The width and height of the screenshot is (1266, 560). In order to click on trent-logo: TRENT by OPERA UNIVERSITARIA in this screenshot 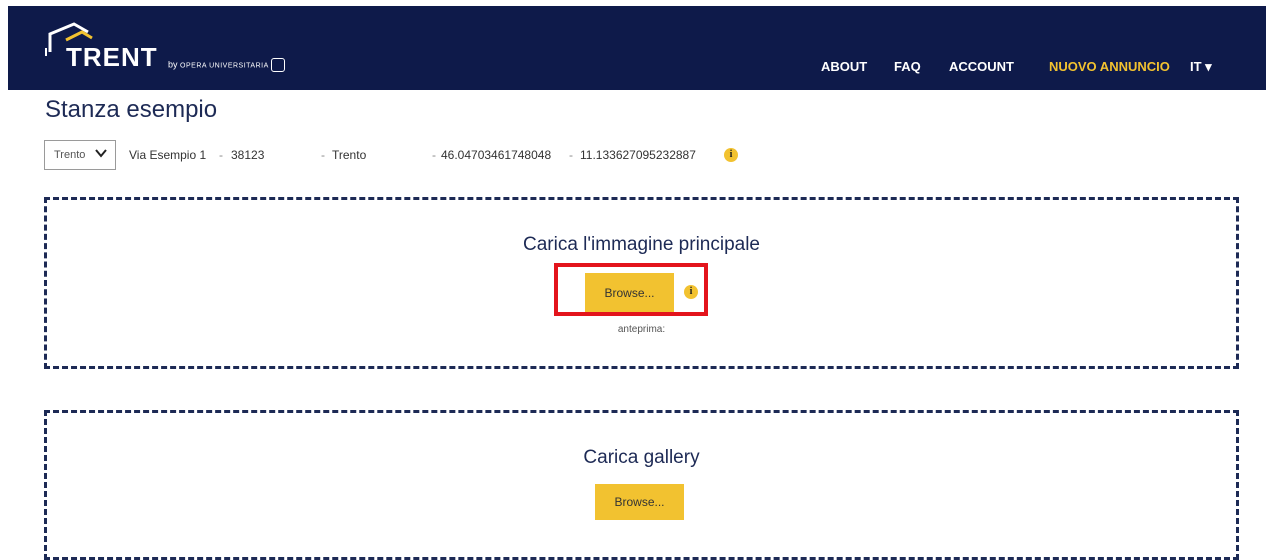, I will do `click(169, 50)`.